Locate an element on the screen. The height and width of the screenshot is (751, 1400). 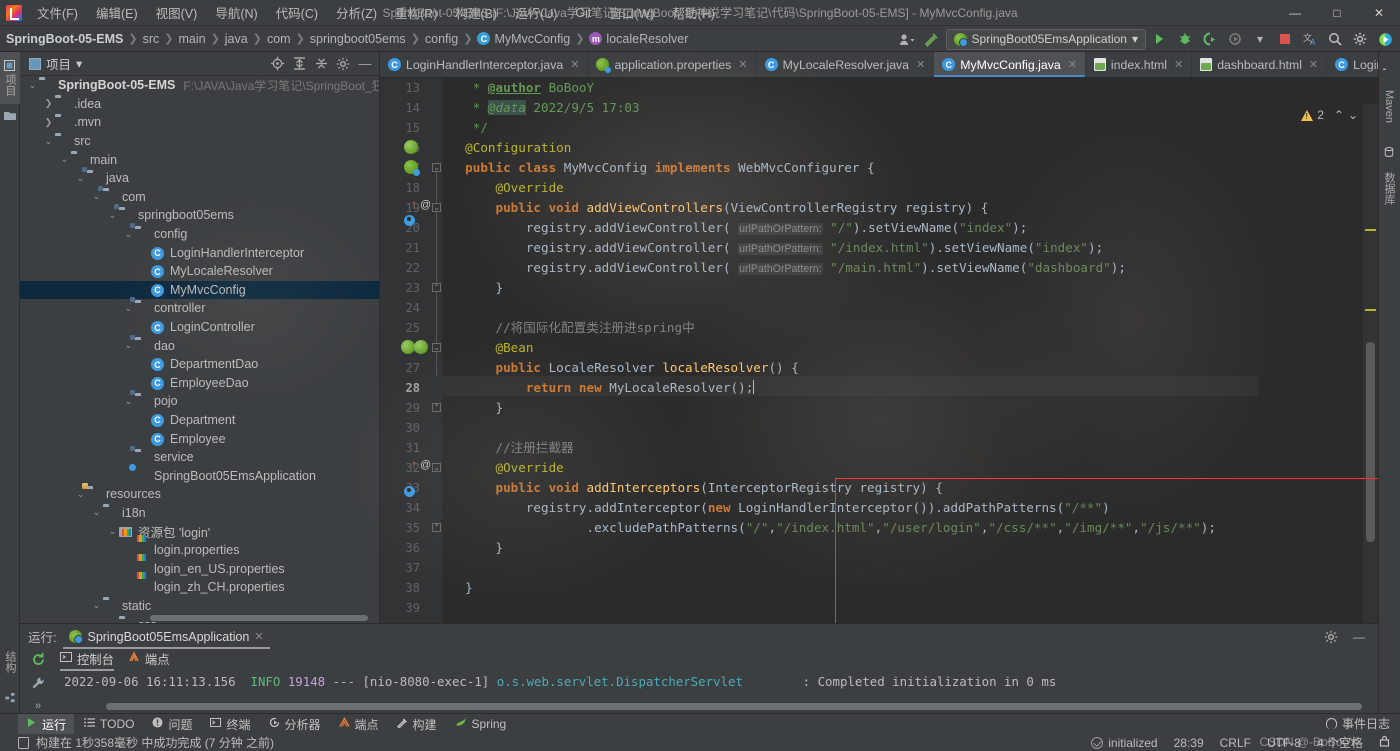
tree-node-mymvcconfig: C MyMvcConfig is located at coordinates (199, 290).